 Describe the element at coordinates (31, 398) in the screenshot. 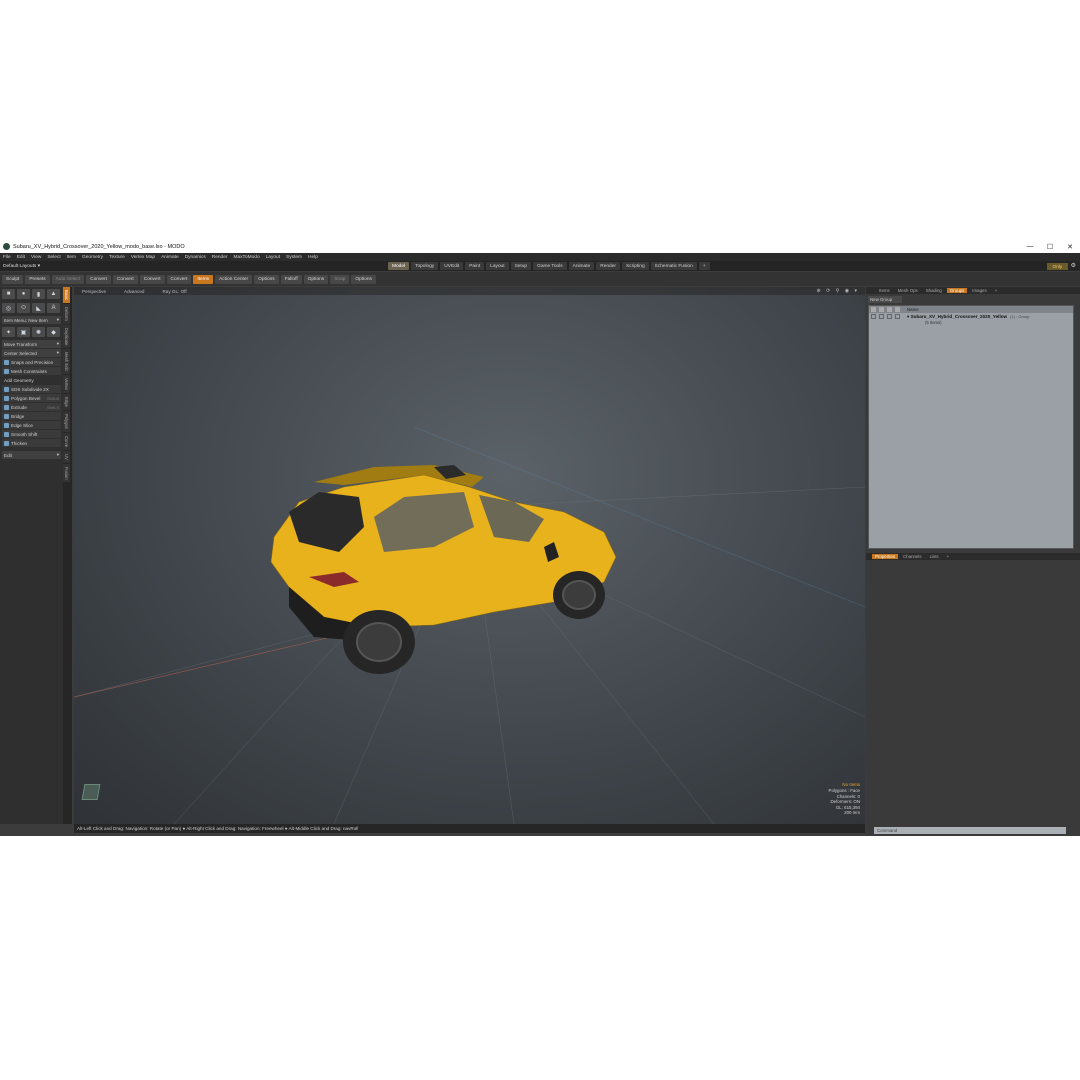

I see `tool-polygon-bevel: Polygon Bevel Shift-B` at that location.